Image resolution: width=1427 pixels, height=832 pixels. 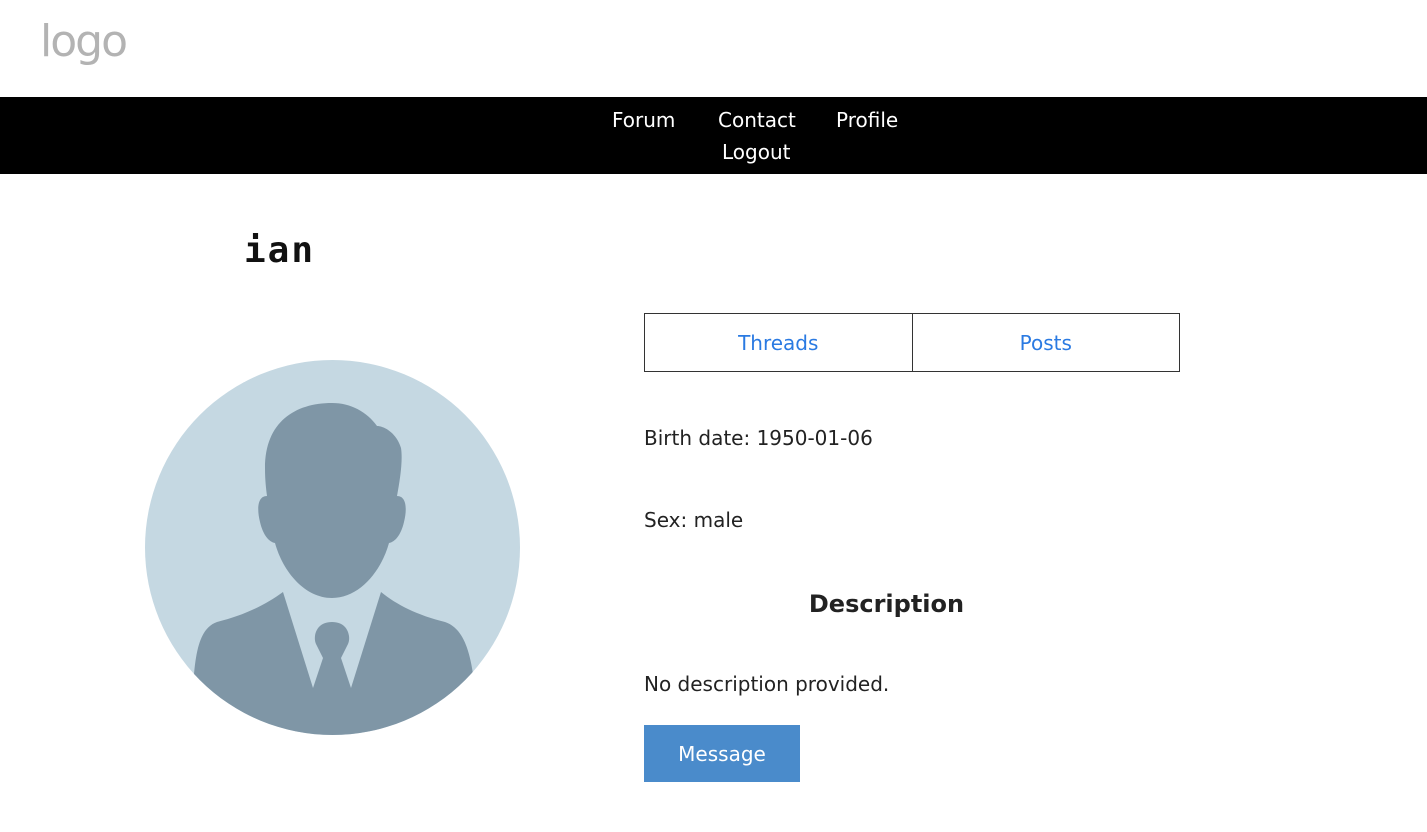 I want to click on description-heading: Description, so click(x=886, y=604).